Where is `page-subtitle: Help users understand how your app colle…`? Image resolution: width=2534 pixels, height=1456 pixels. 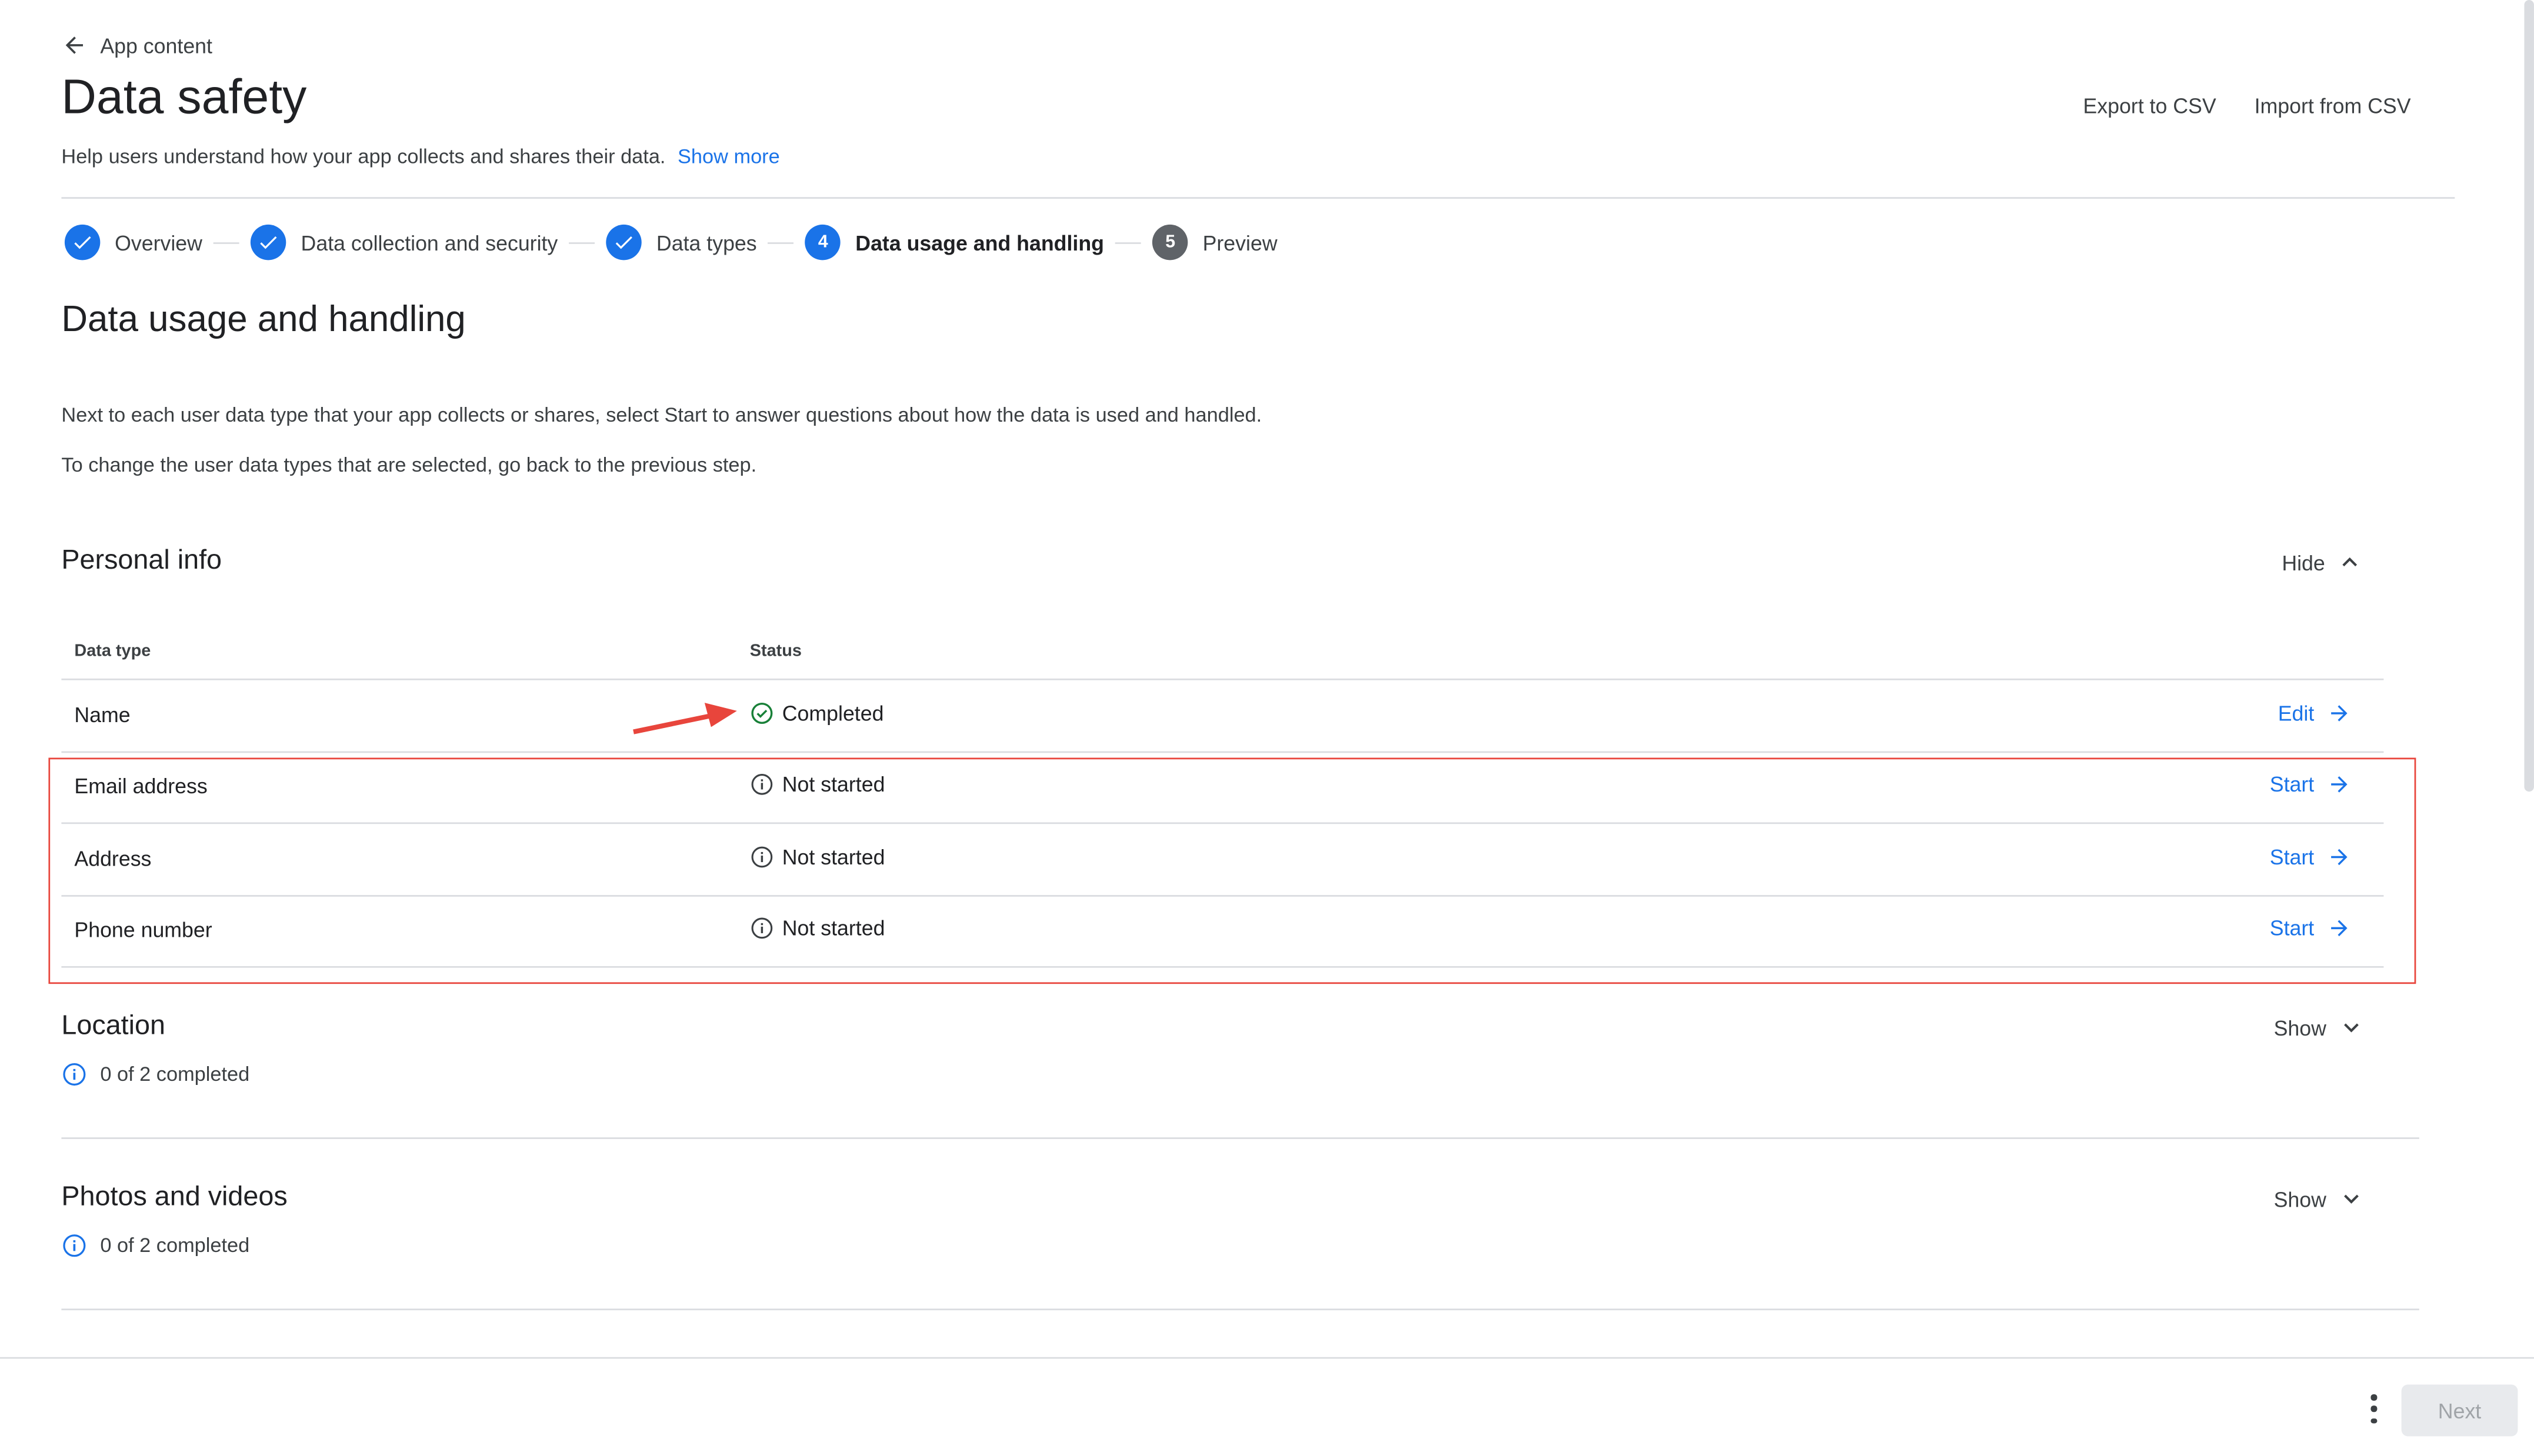
page-subtitle: Help users understand how your app colle… is located at coordinates (420, 157).